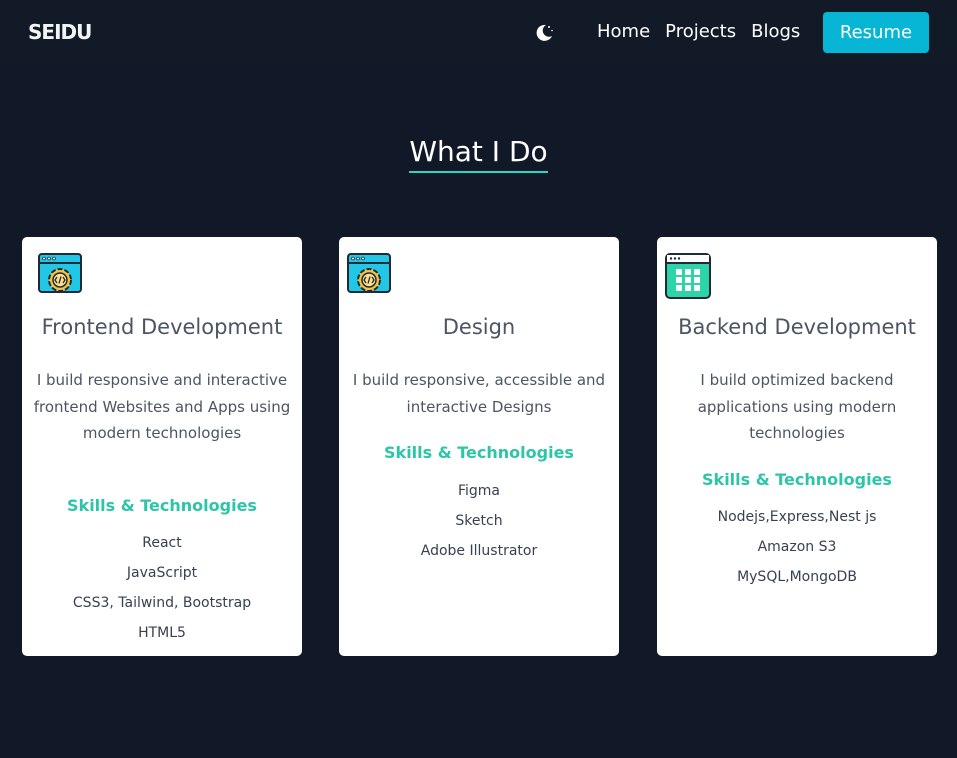  I want to click on skill-item: Nodejs,Express,Nest js, so click(797, 517).